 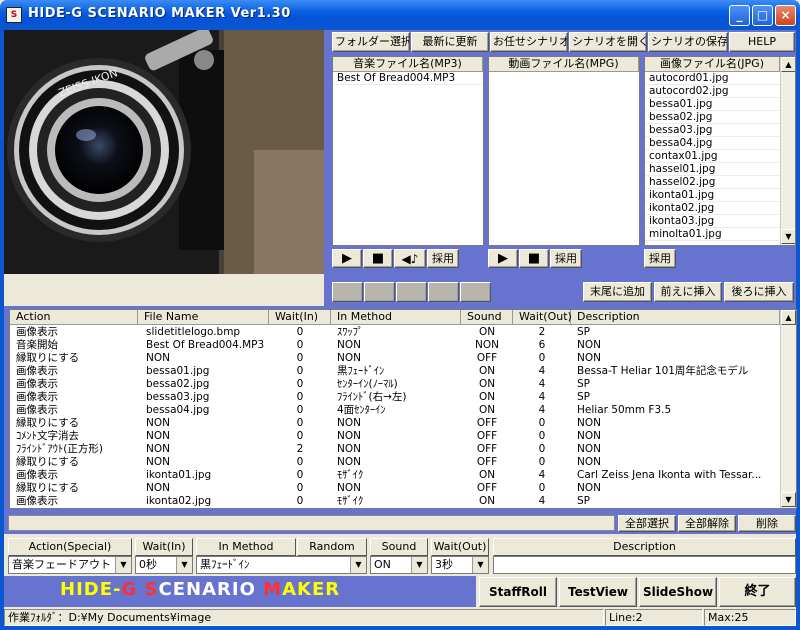 I want to click on list-item: hassel01.jpg, so click(x=712, y=169).